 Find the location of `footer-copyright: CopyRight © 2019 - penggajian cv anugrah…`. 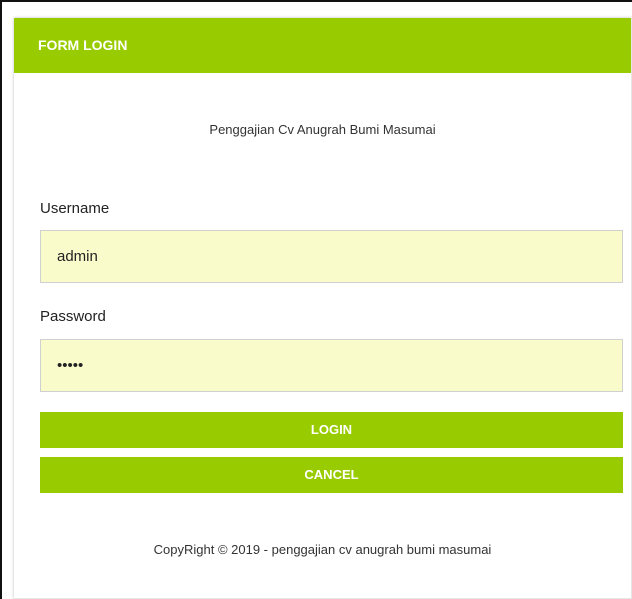

footer-copyright: CopyRight © 2019 - penggajian cv anugrah… is located at coordinates (322, 549).